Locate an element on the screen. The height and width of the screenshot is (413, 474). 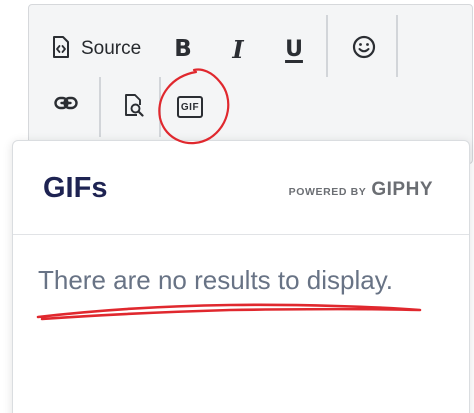
source-button-label: Source is located at coordinates (111, 48).